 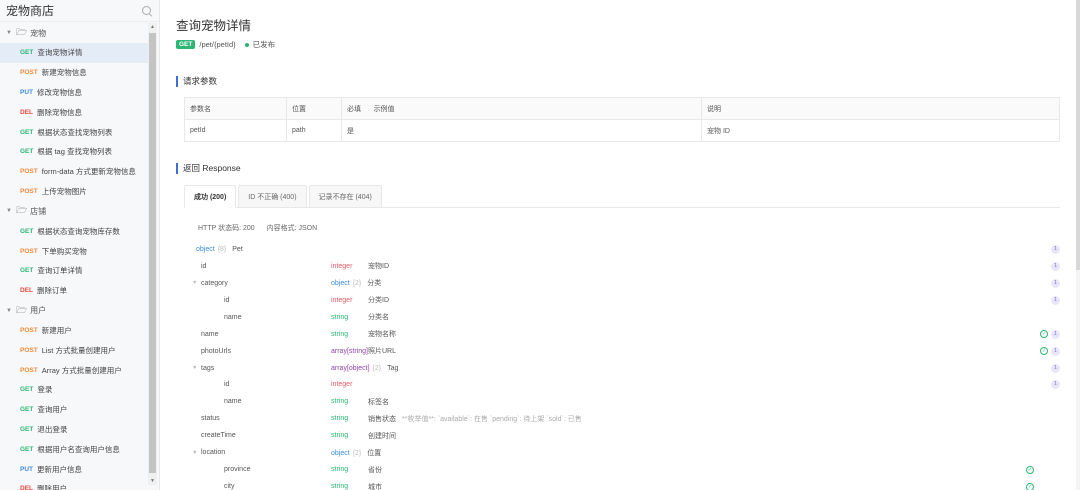 I want to click on sidebar-item-label: 查询宠物详情, so click(x=60, y=53).